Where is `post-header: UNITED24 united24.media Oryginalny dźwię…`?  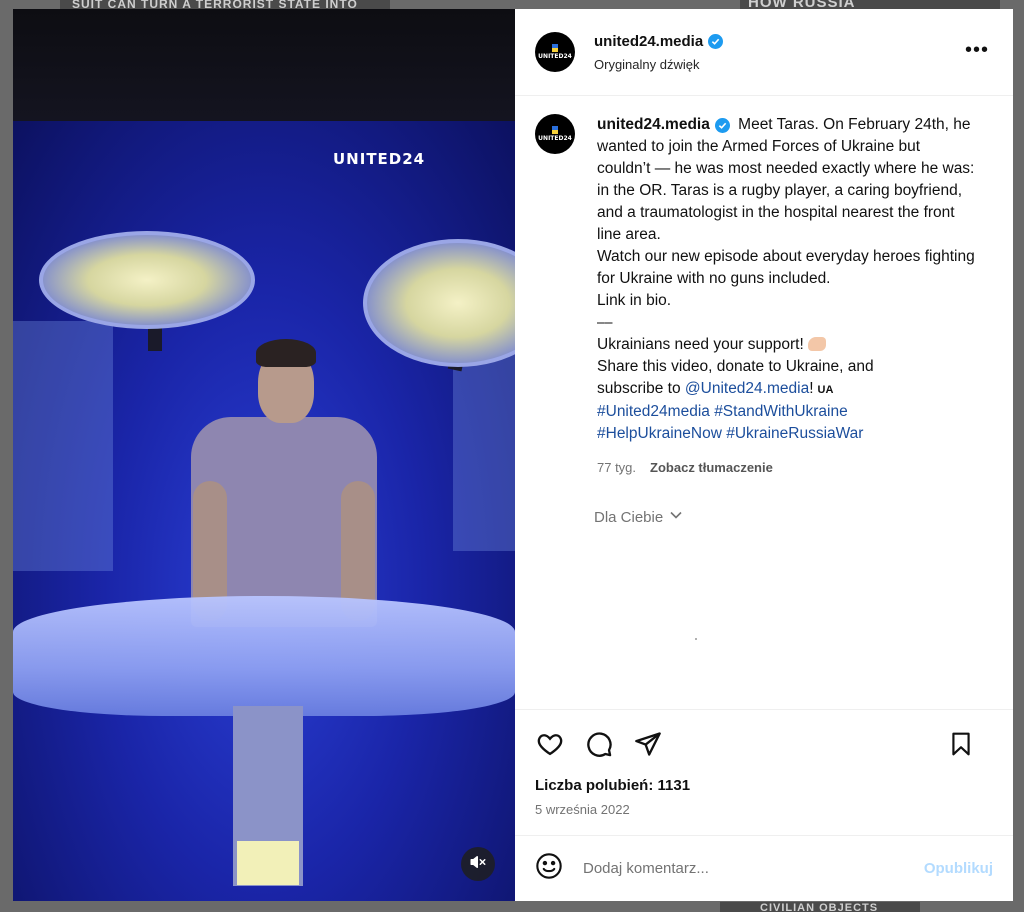
post-header: UNITED24 united24.media Oryginalny dźwię… is located at coordinates (764, 52).